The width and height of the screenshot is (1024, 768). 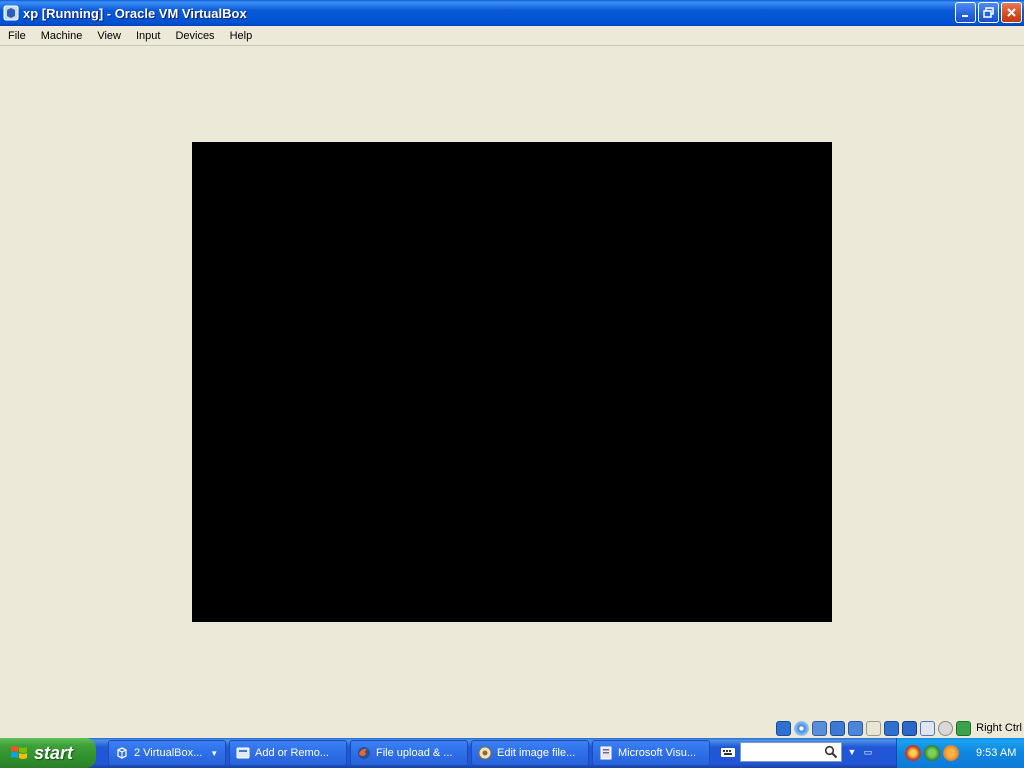 What do you see at coordinates (913, 753) in the screenshot?
I see `tray-app-icon` at bounding box center [913, 753].